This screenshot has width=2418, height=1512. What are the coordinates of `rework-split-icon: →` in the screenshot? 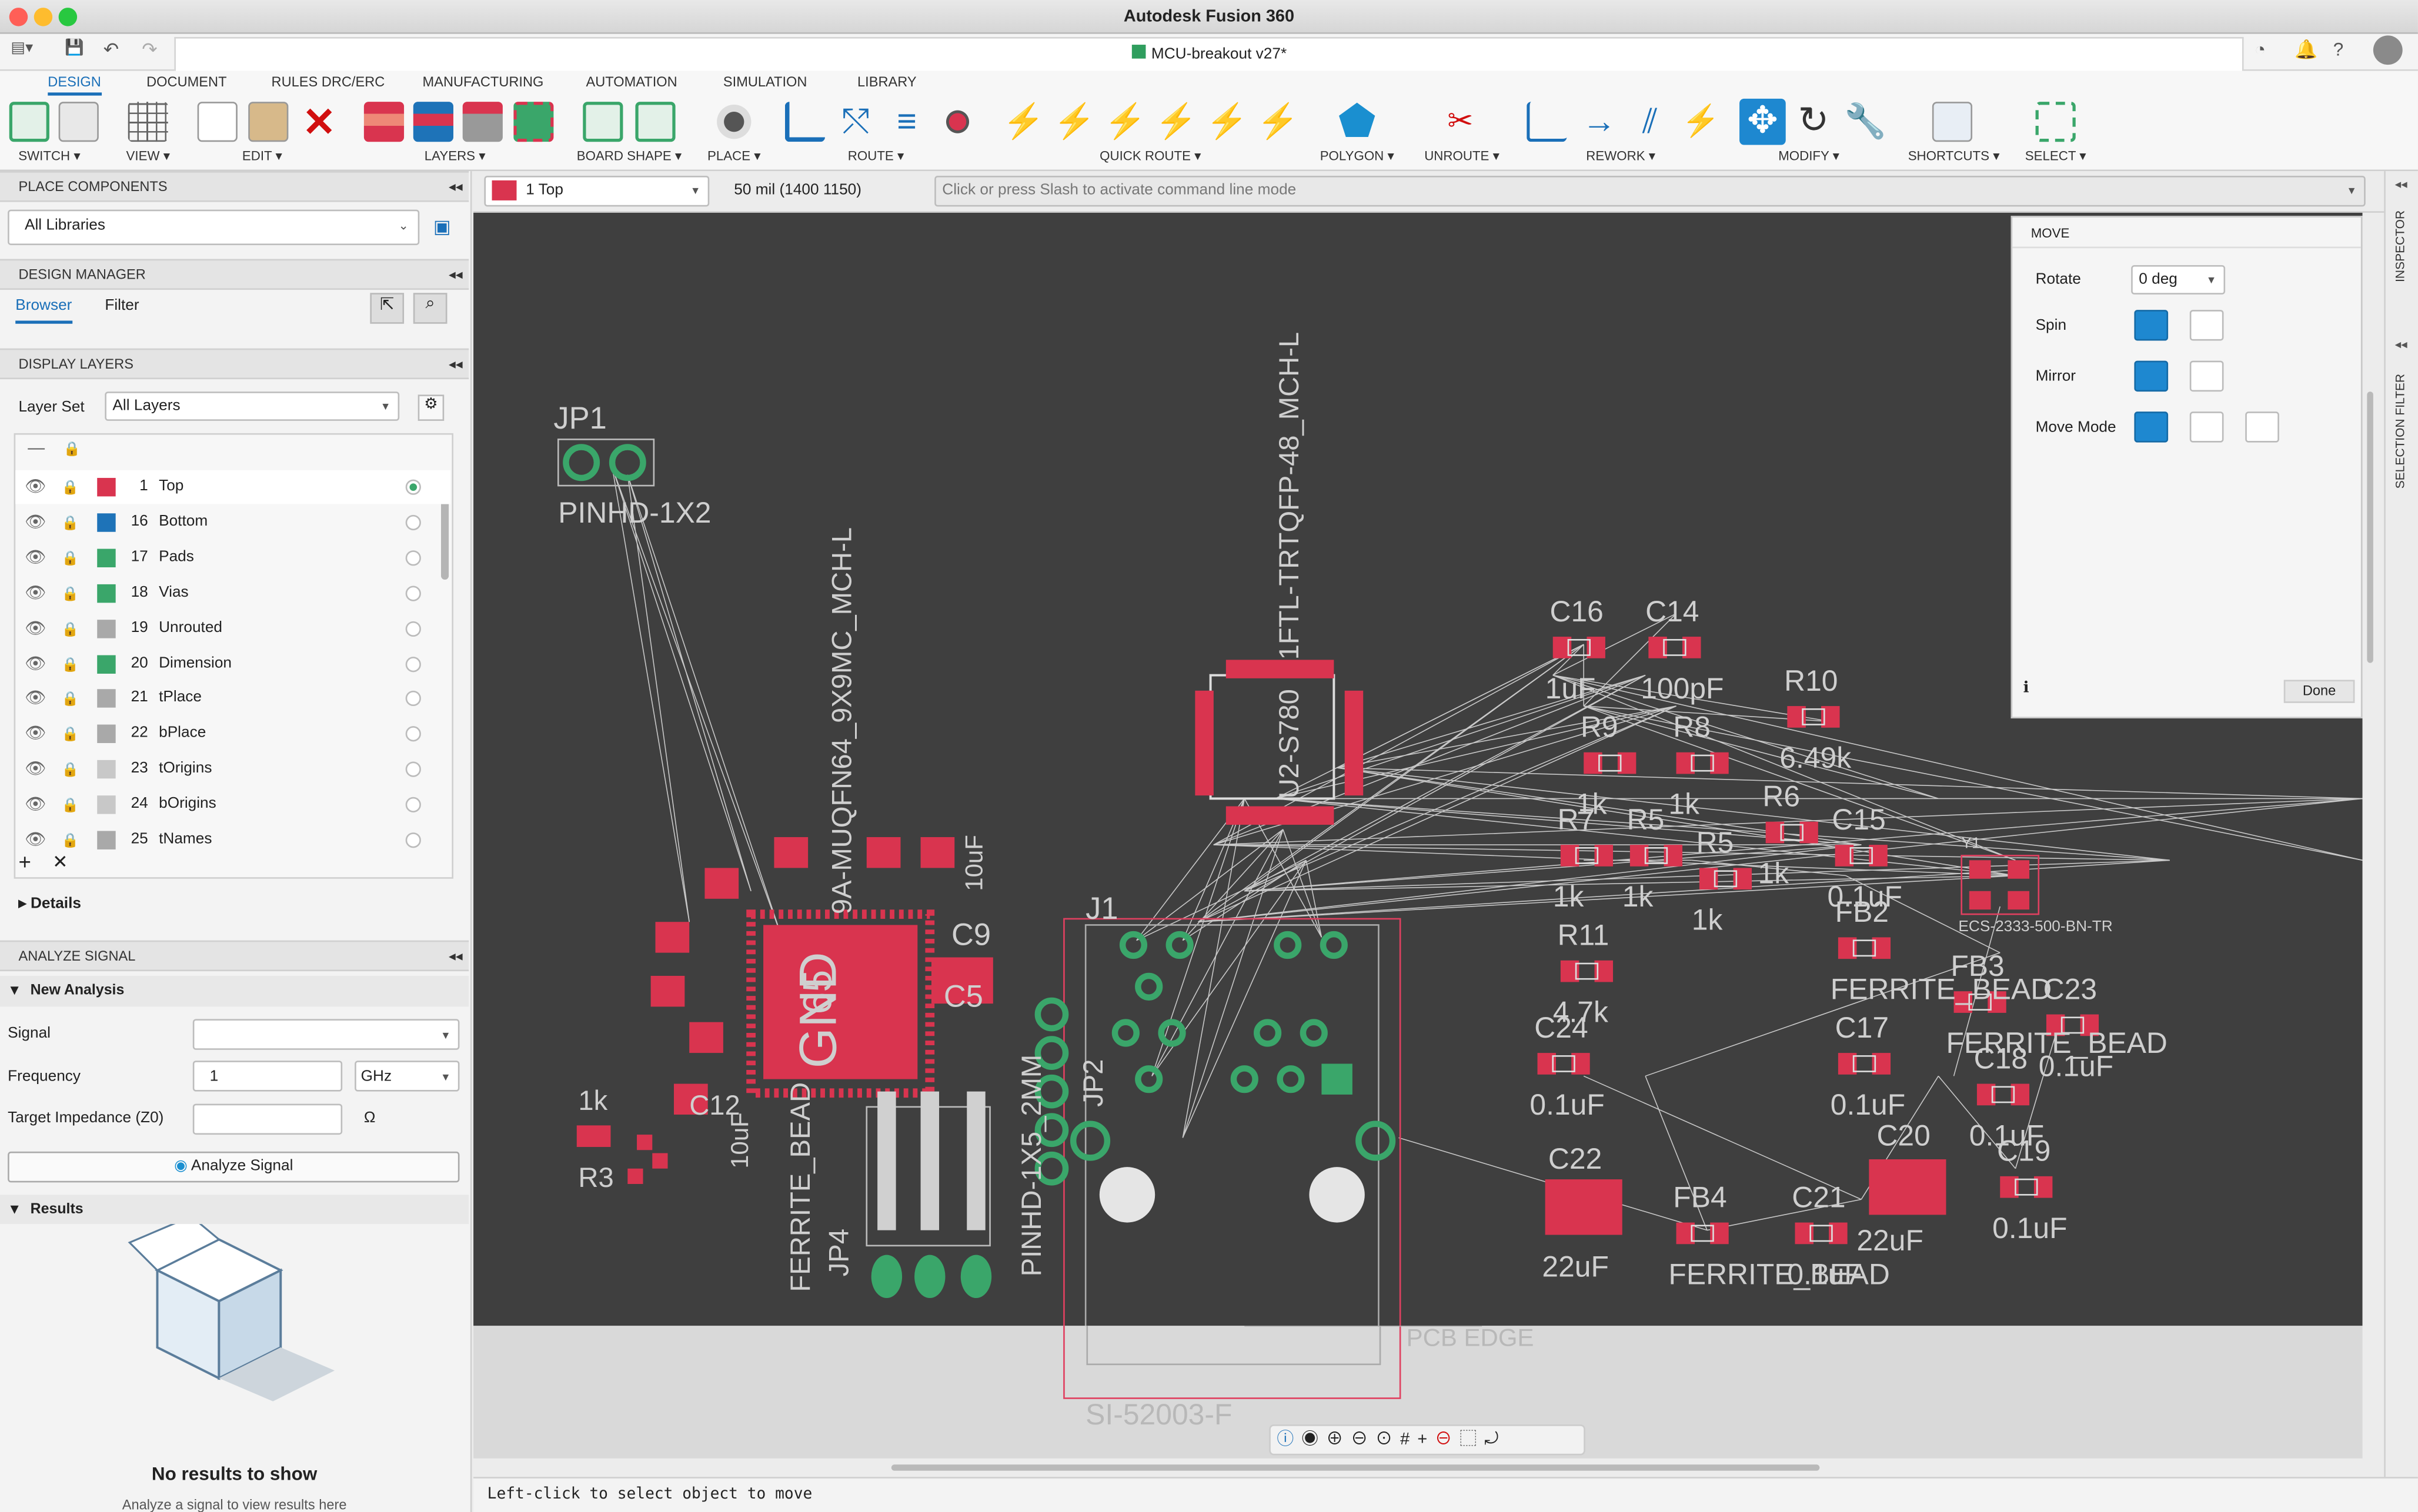 It's located at (1599, 122).